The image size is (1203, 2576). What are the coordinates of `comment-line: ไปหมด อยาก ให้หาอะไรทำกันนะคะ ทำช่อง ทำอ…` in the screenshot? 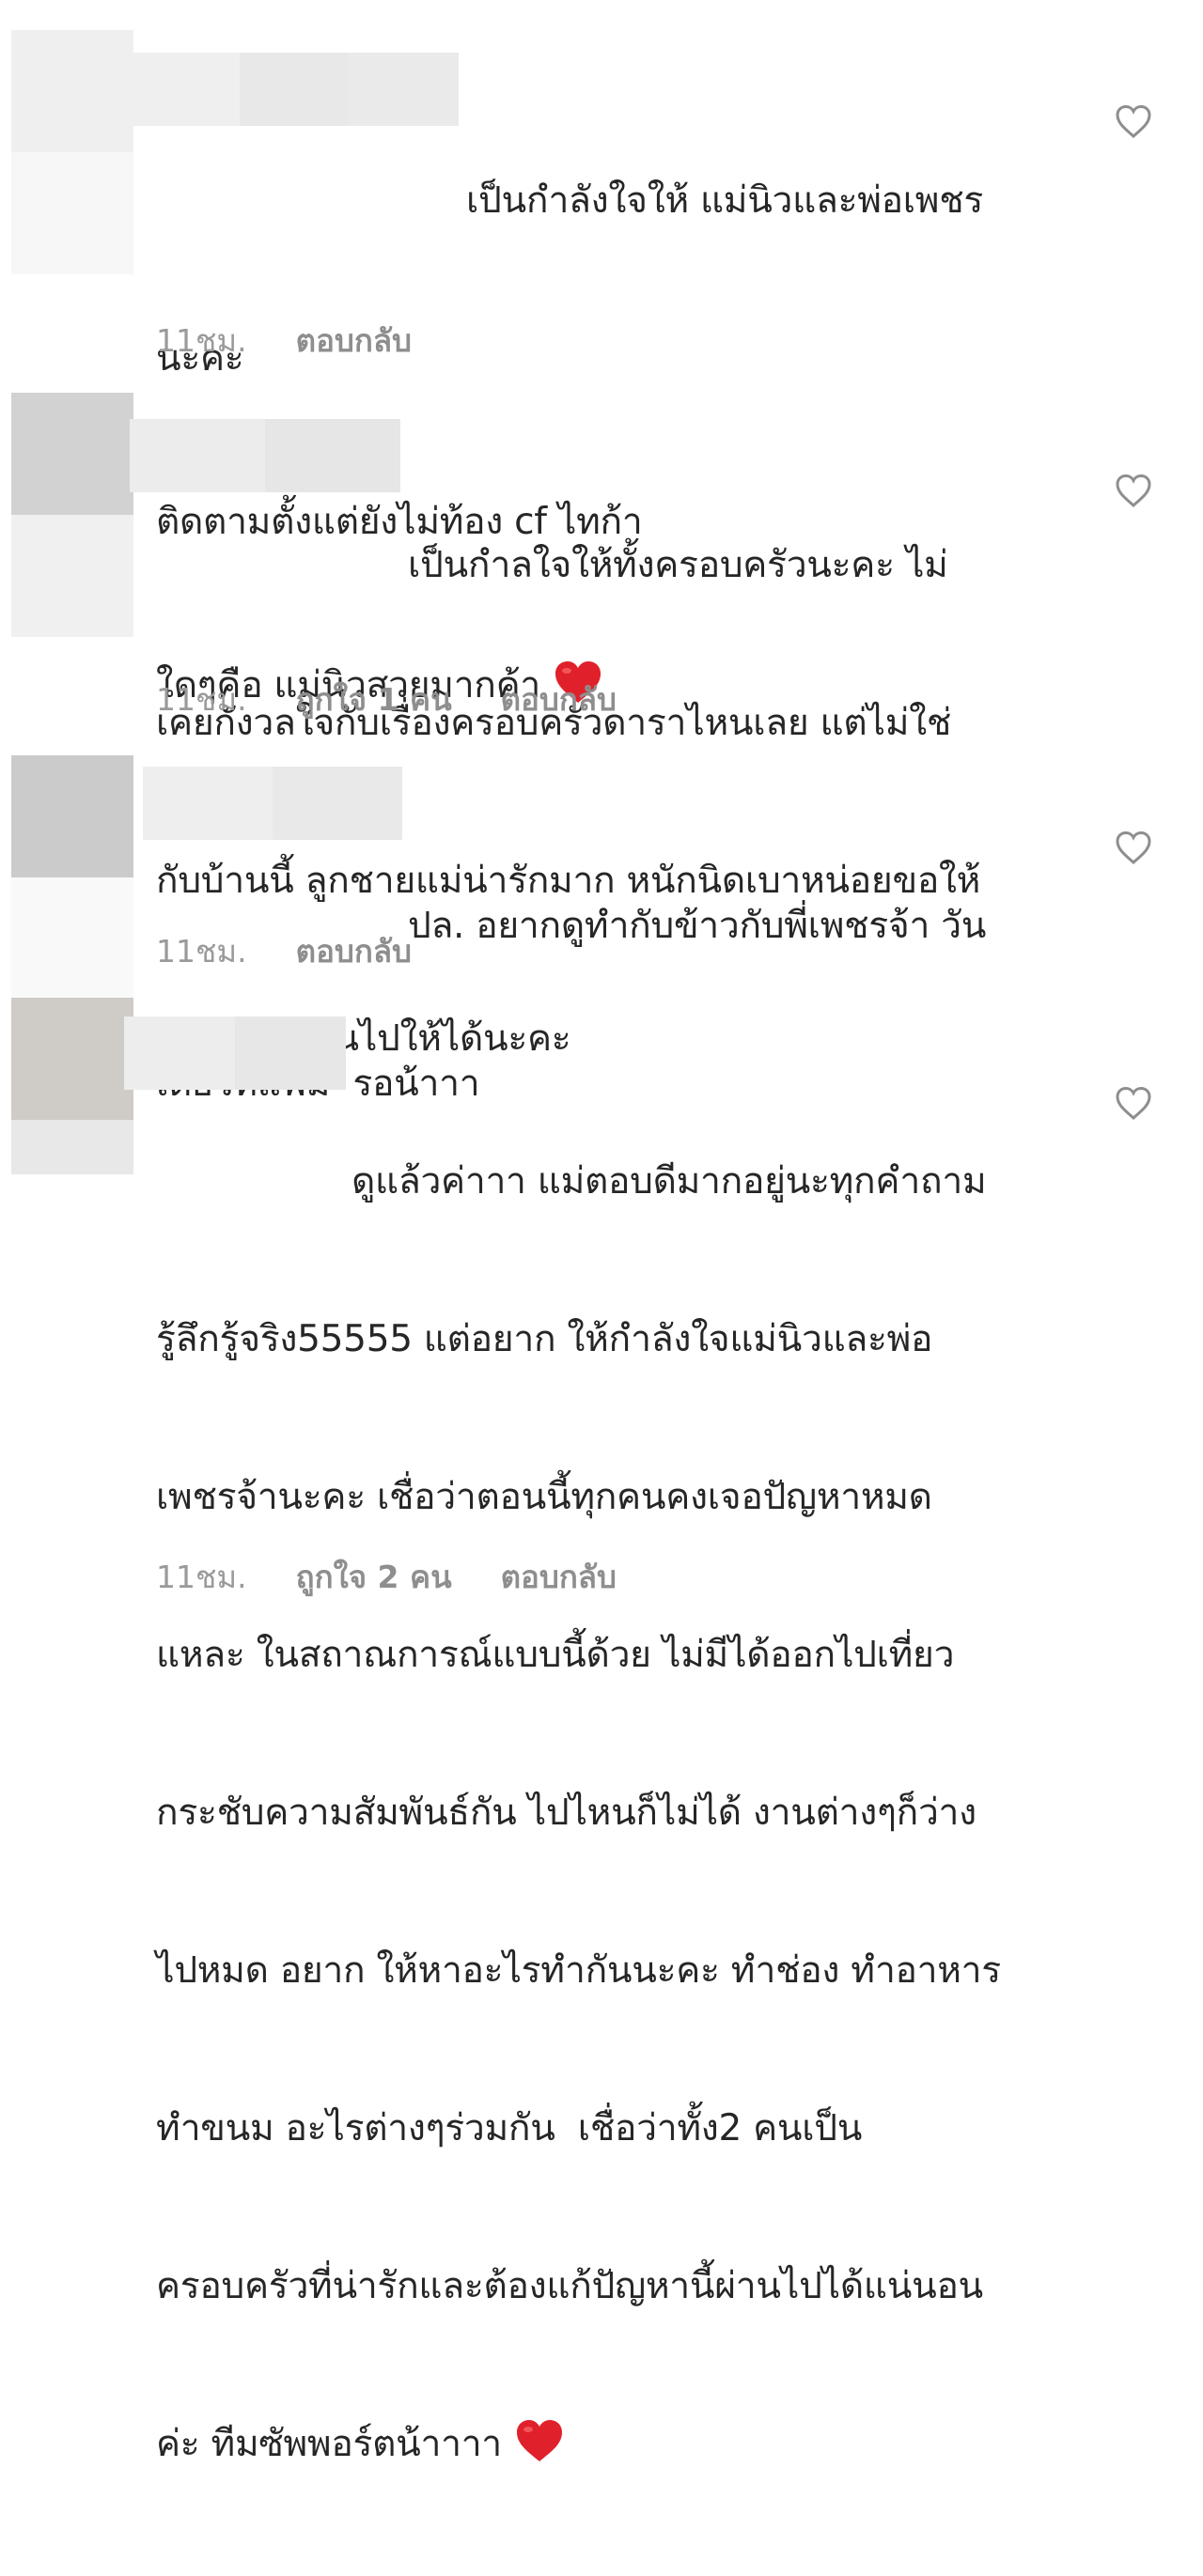 It's located at (578, 1970).